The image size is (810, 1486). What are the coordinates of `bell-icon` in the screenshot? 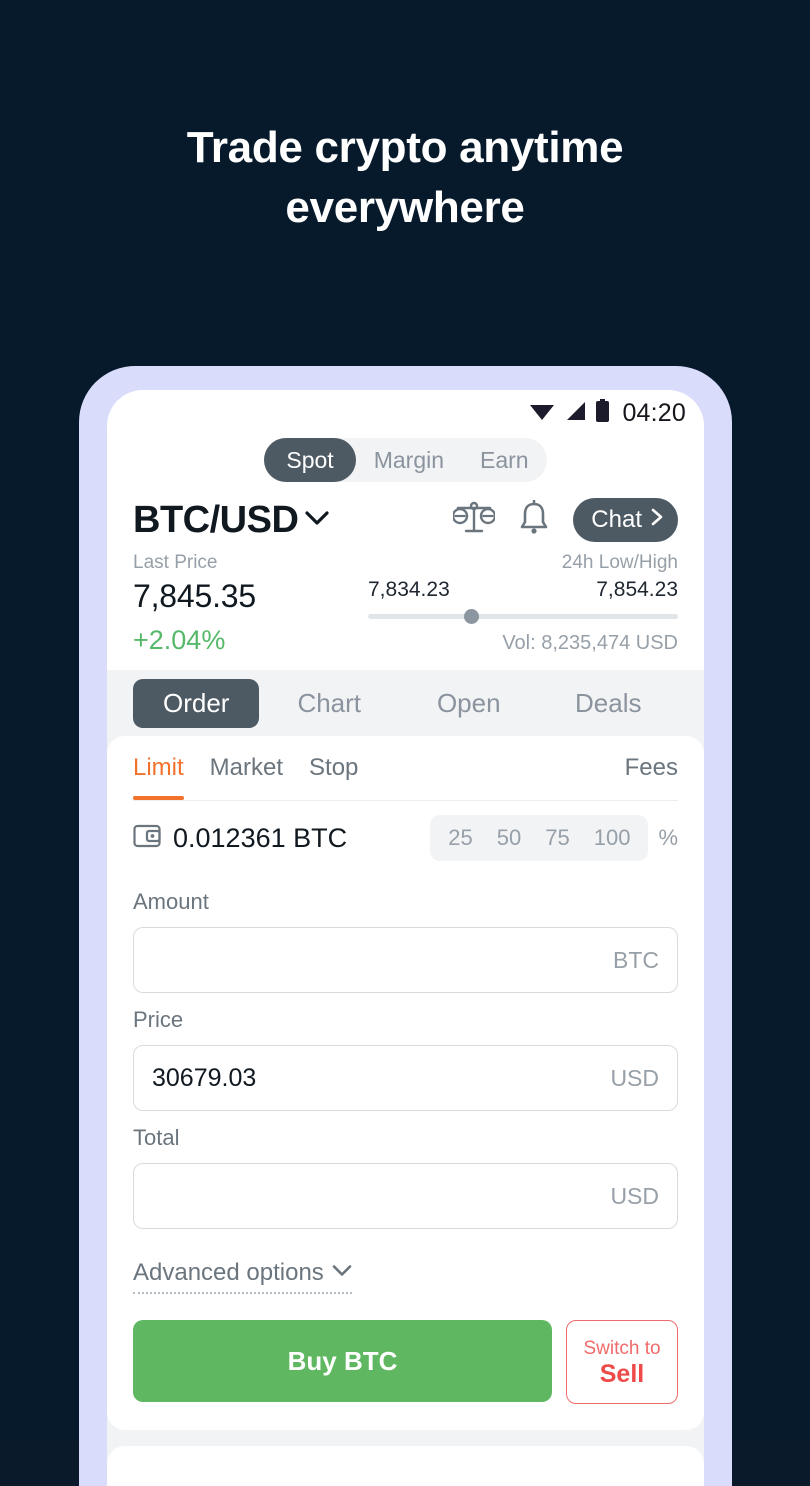 It's located at (534, 520).